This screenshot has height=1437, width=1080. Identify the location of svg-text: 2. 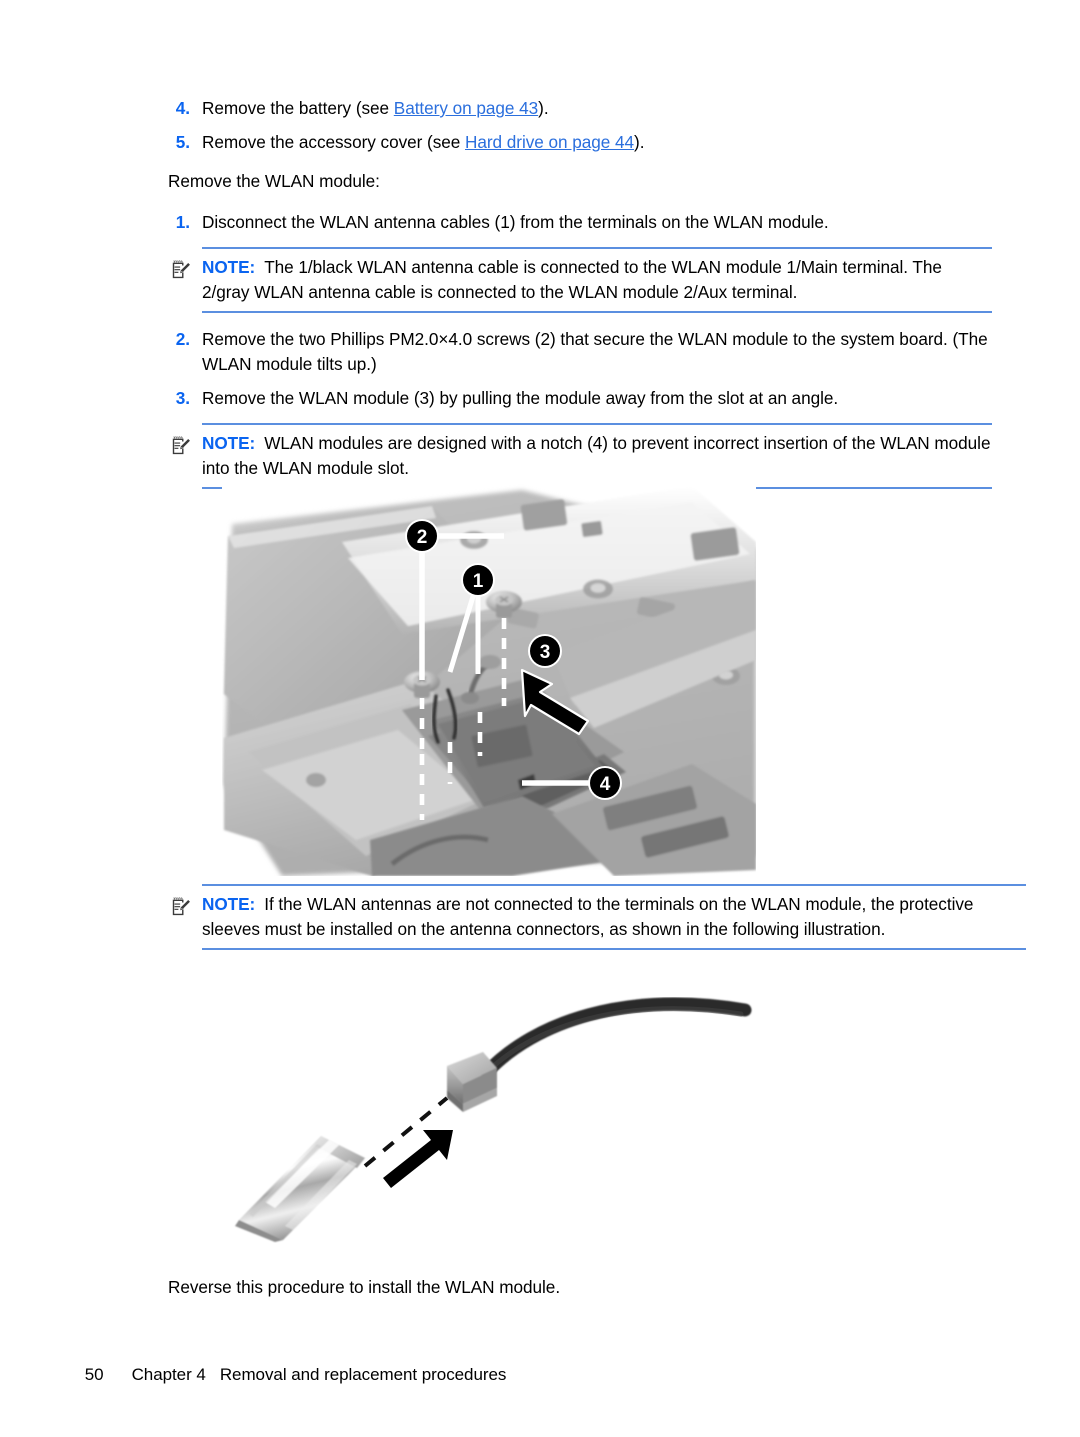
(422, 537).